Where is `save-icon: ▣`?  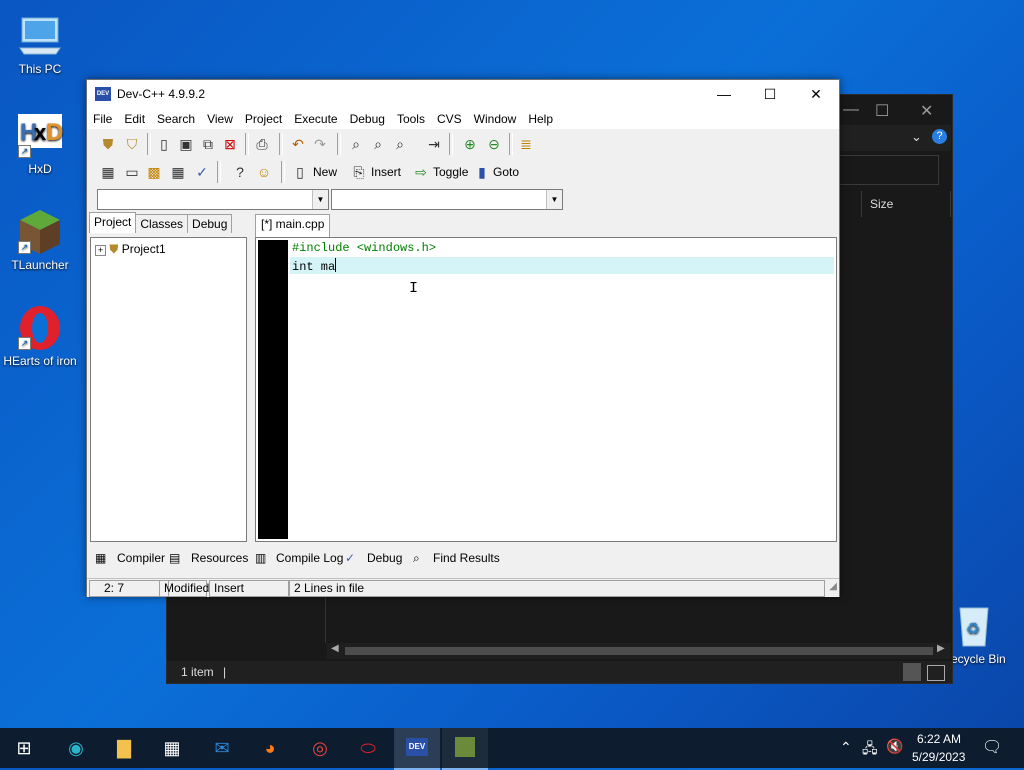 save-icon: ▣ is located at coordinates (186, 144).